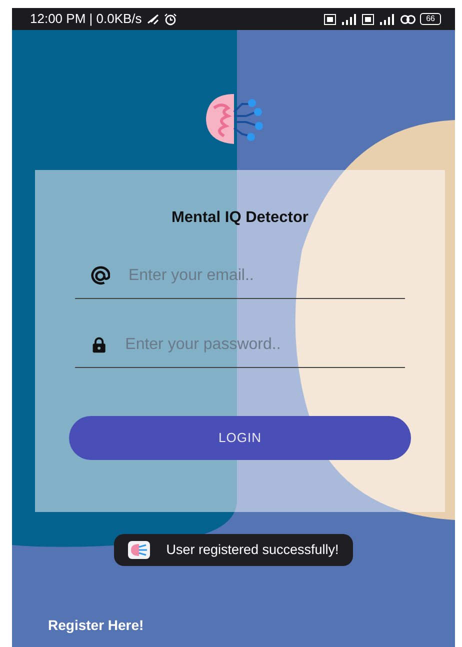  What do you see at coordinates (264, 345) in the screenshot?
I see `password-field: Enter your password..` at bounding box center [264, 345].